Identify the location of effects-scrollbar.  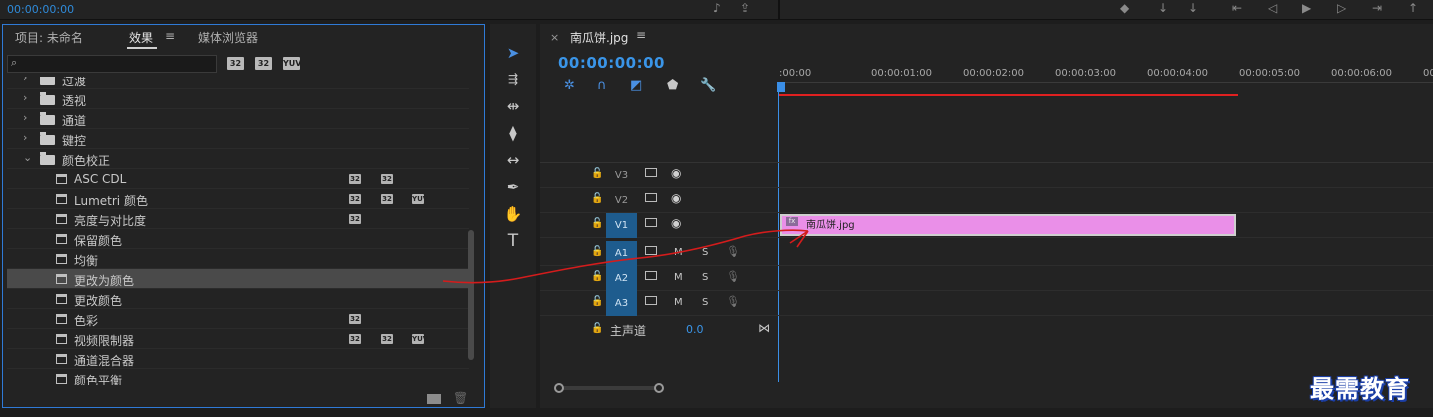
(471, 295).